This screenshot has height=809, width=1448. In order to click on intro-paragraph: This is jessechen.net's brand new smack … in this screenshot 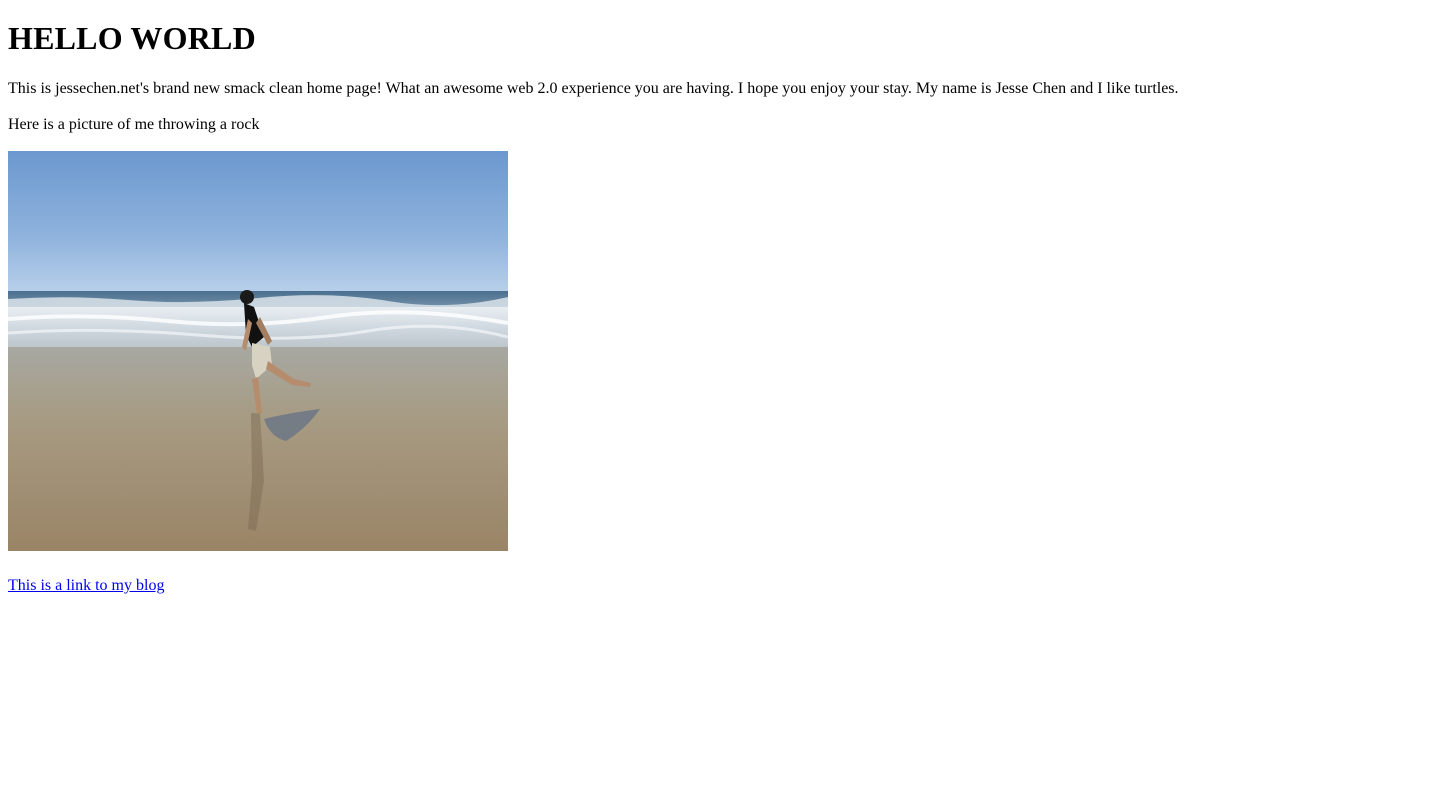, I will do `click(593, 88)`.